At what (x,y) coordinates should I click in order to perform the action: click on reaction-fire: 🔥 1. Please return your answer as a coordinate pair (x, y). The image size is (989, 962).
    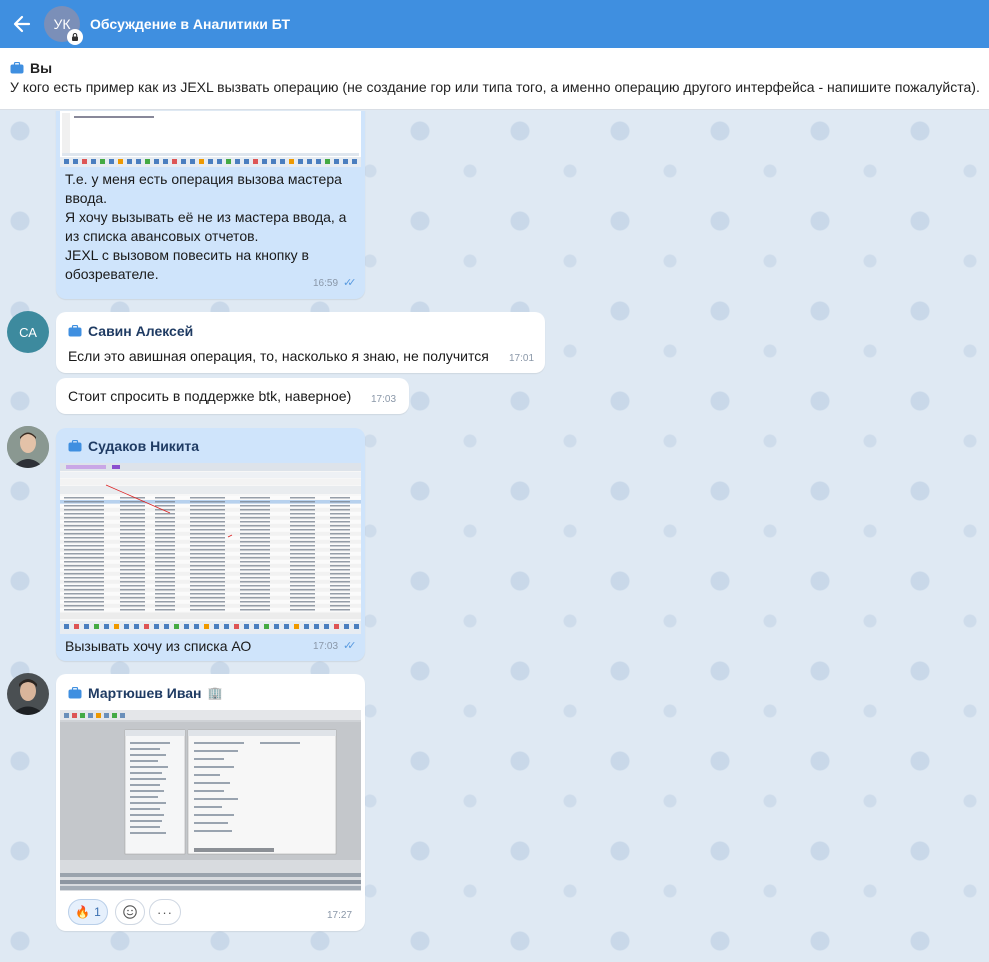
    Looking at the image, I should click on (88, 912).